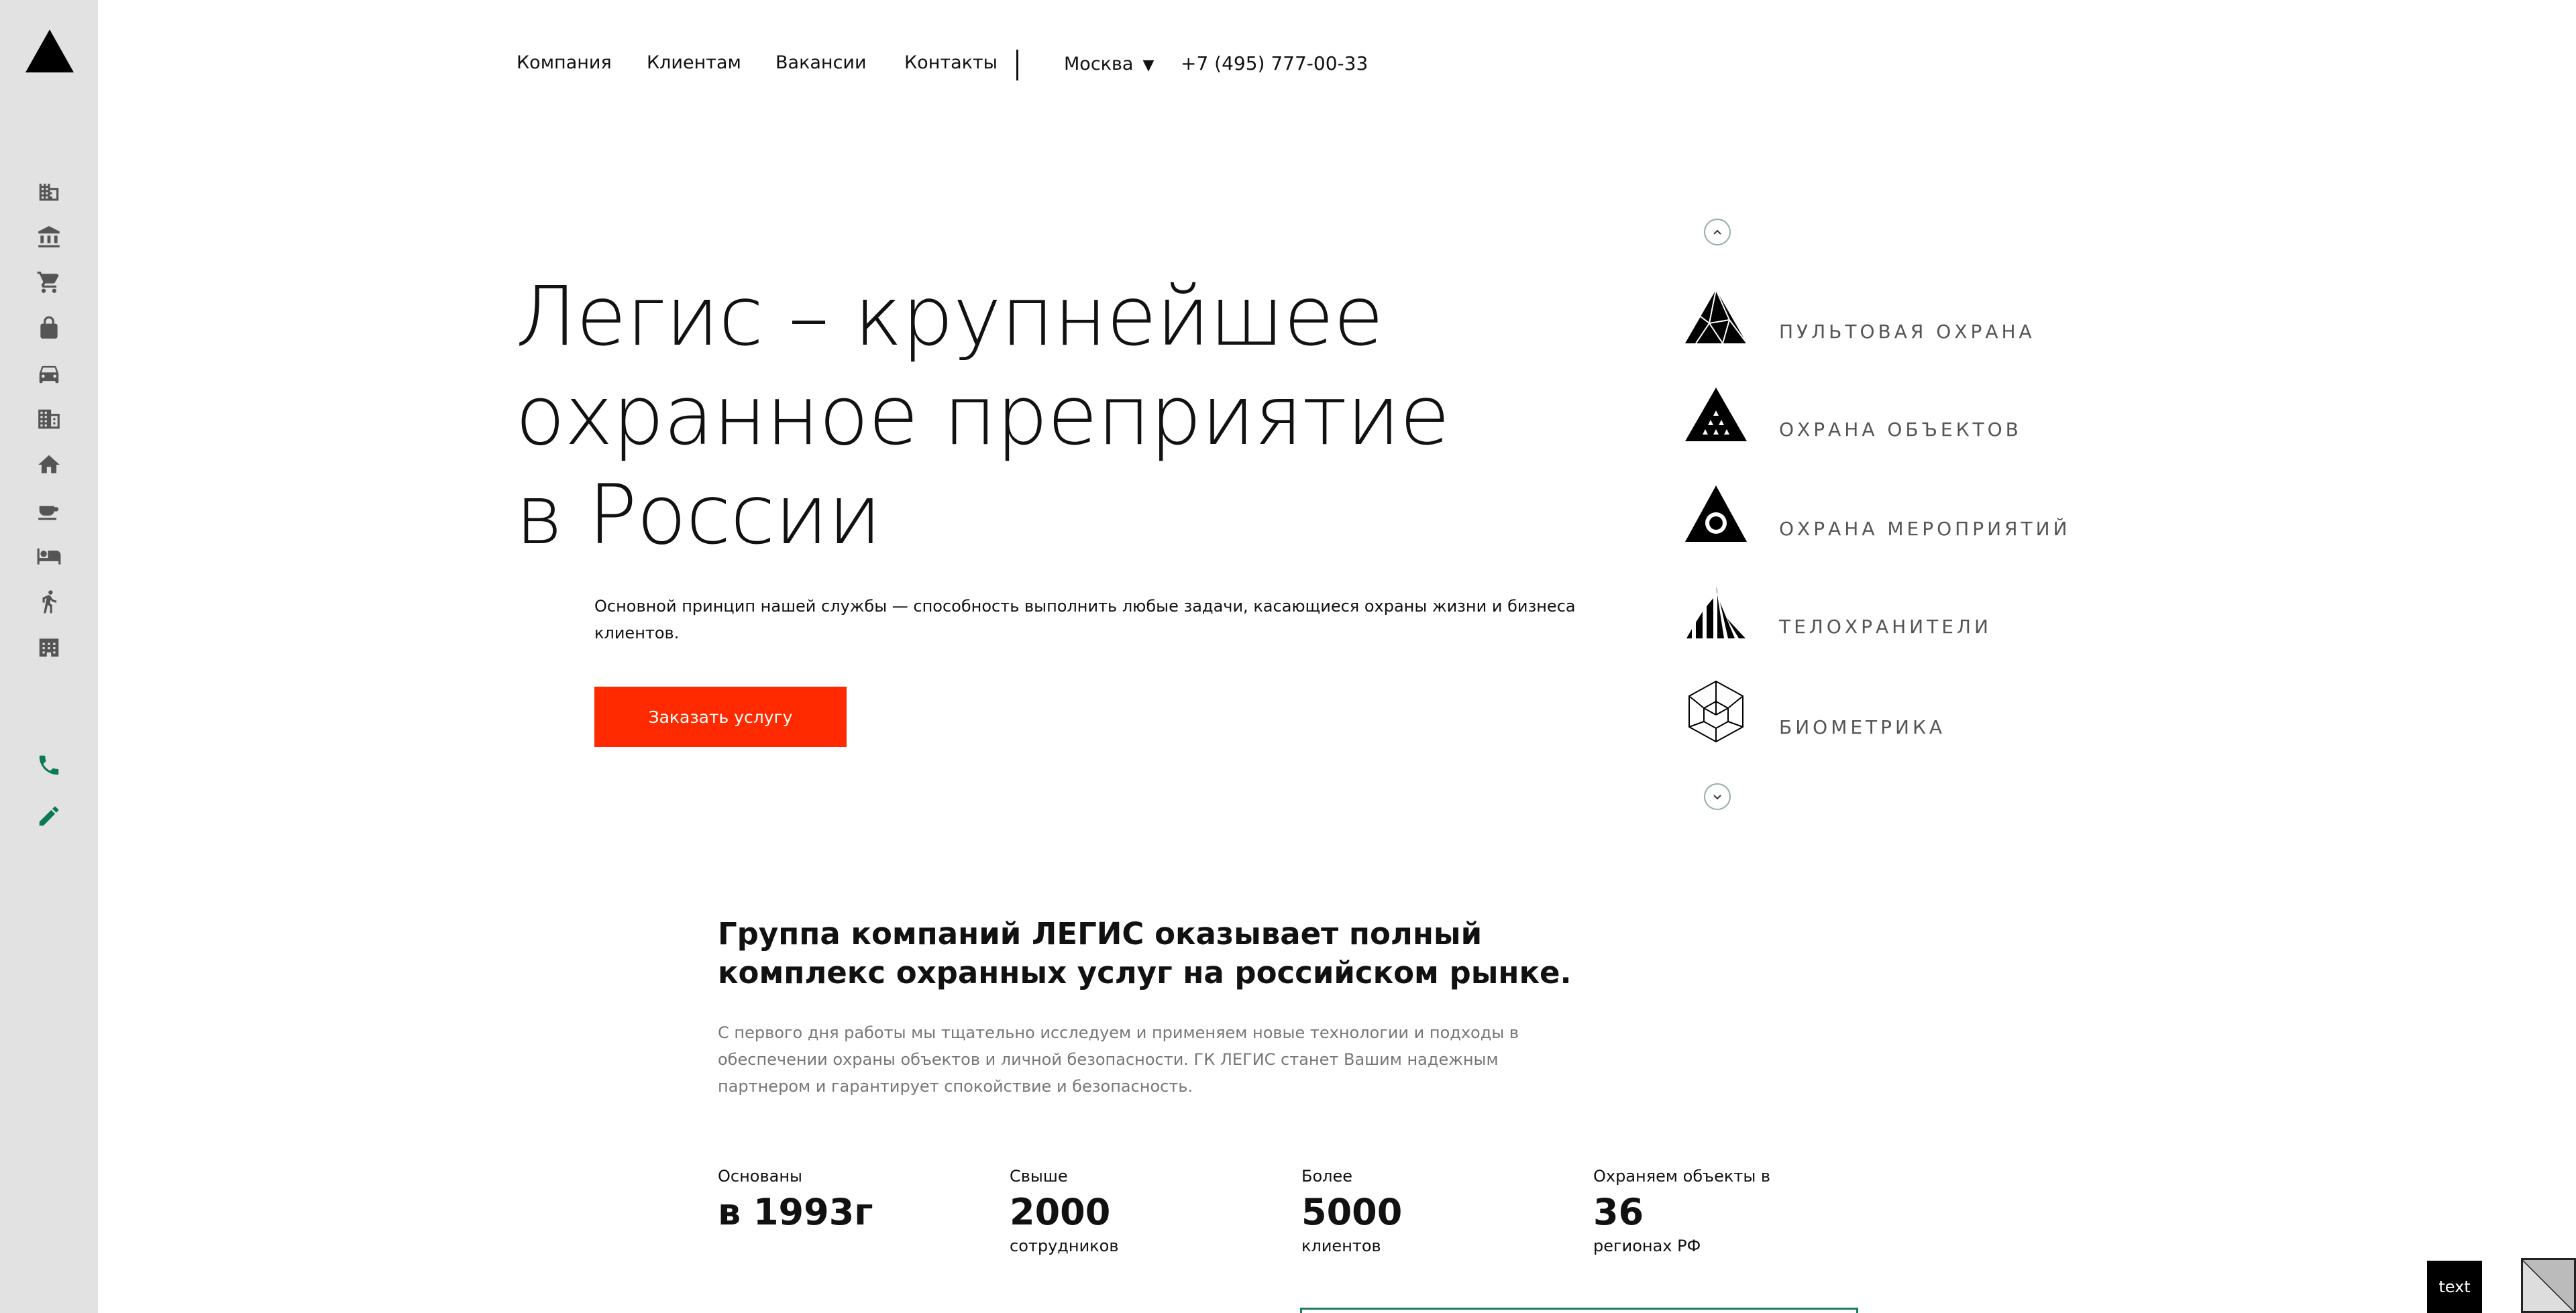 The height and width of the screenshot is (1313, 2576). What do you see at coordinates (49, 765) in the screenshot?
I see `phone-icon` at bounding box center [49, 765].